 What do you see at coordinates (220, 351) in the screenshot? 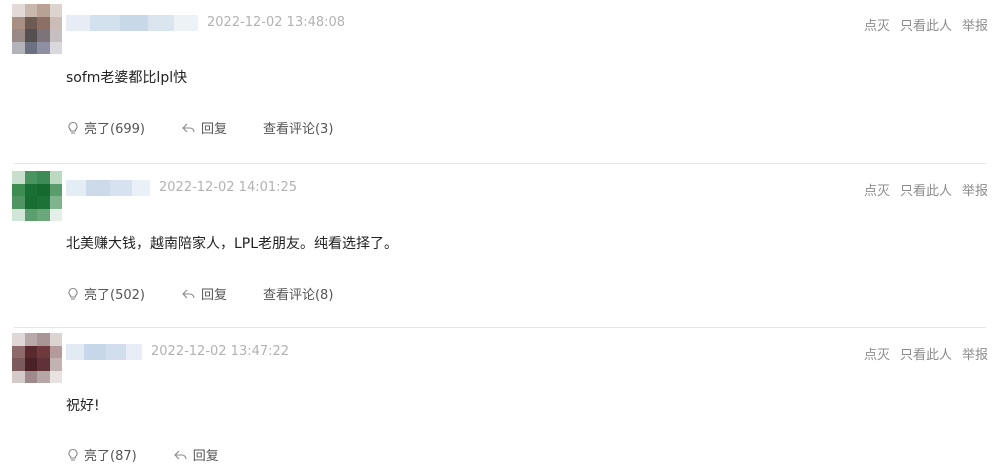
I see `comment-timestamp: 2022-12-02 13:47:22` at bounding box center [220, 351].